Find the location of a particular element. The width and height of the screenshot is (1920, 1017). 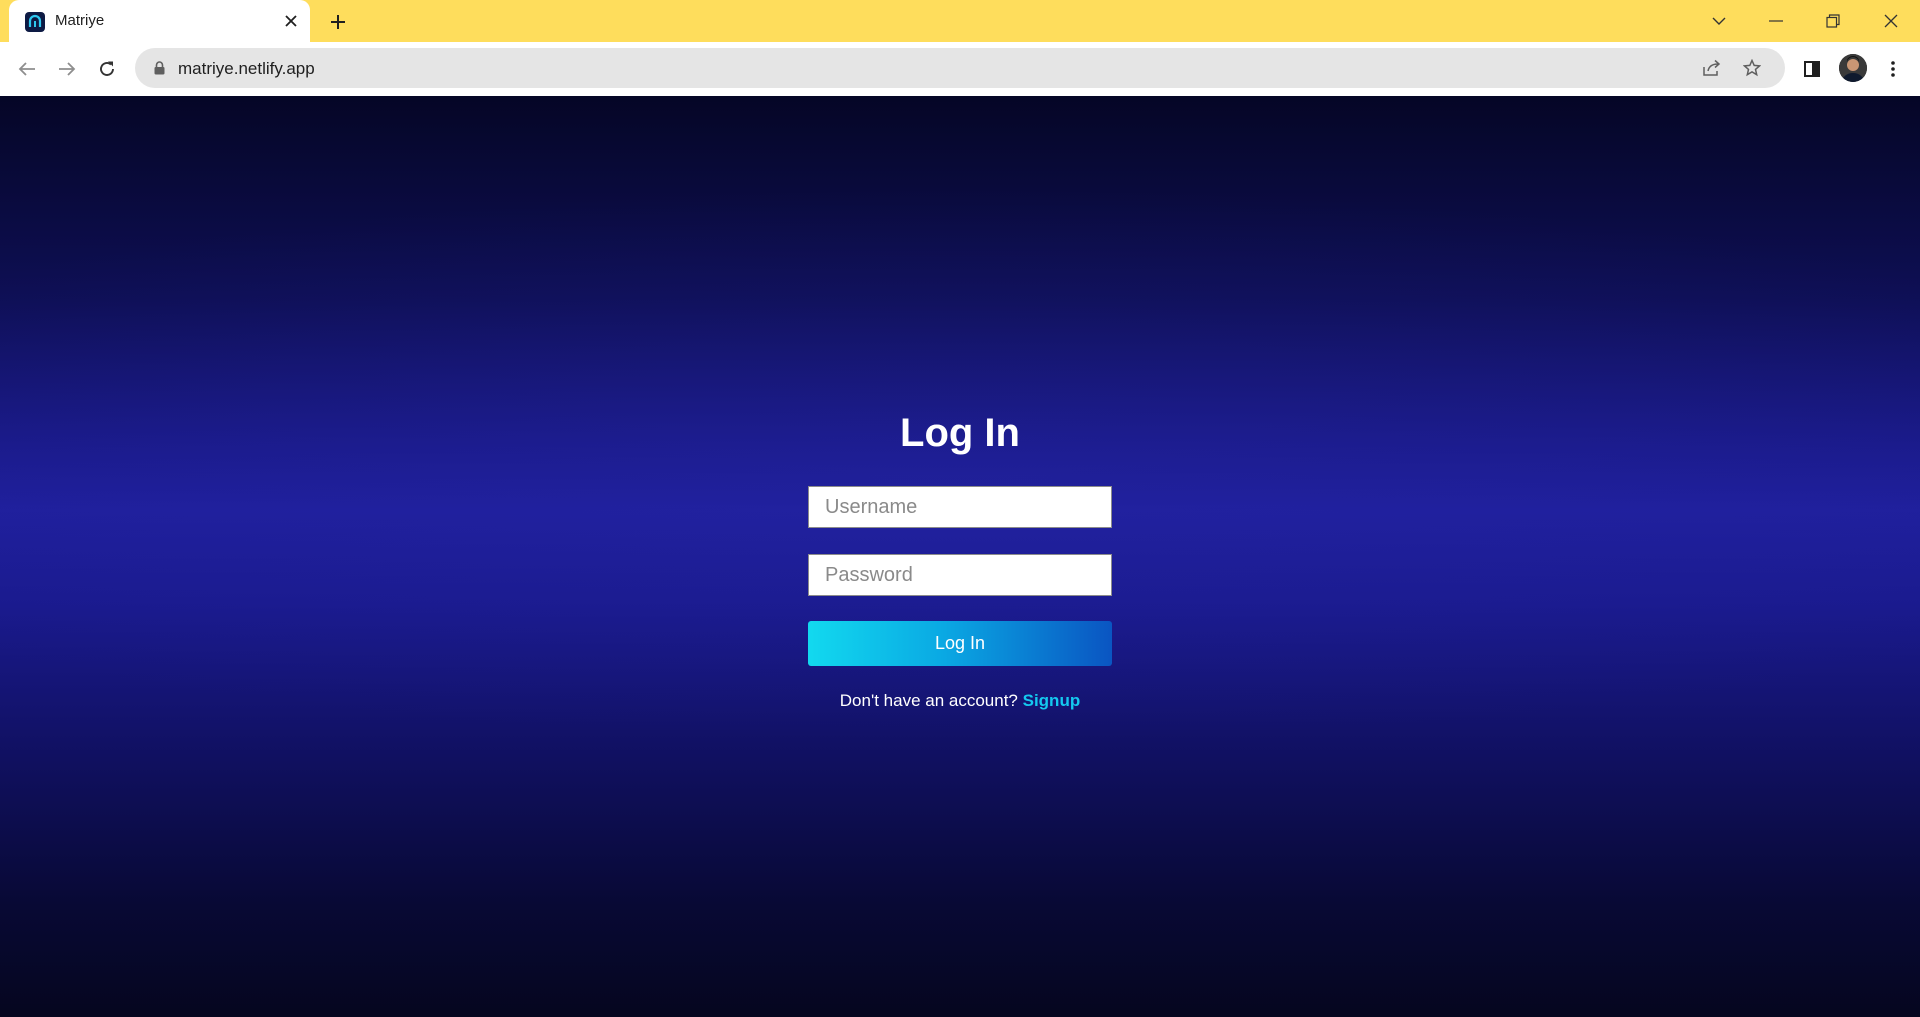

tab-search-chevron-down-icon is located at coordinates (1719, 21).